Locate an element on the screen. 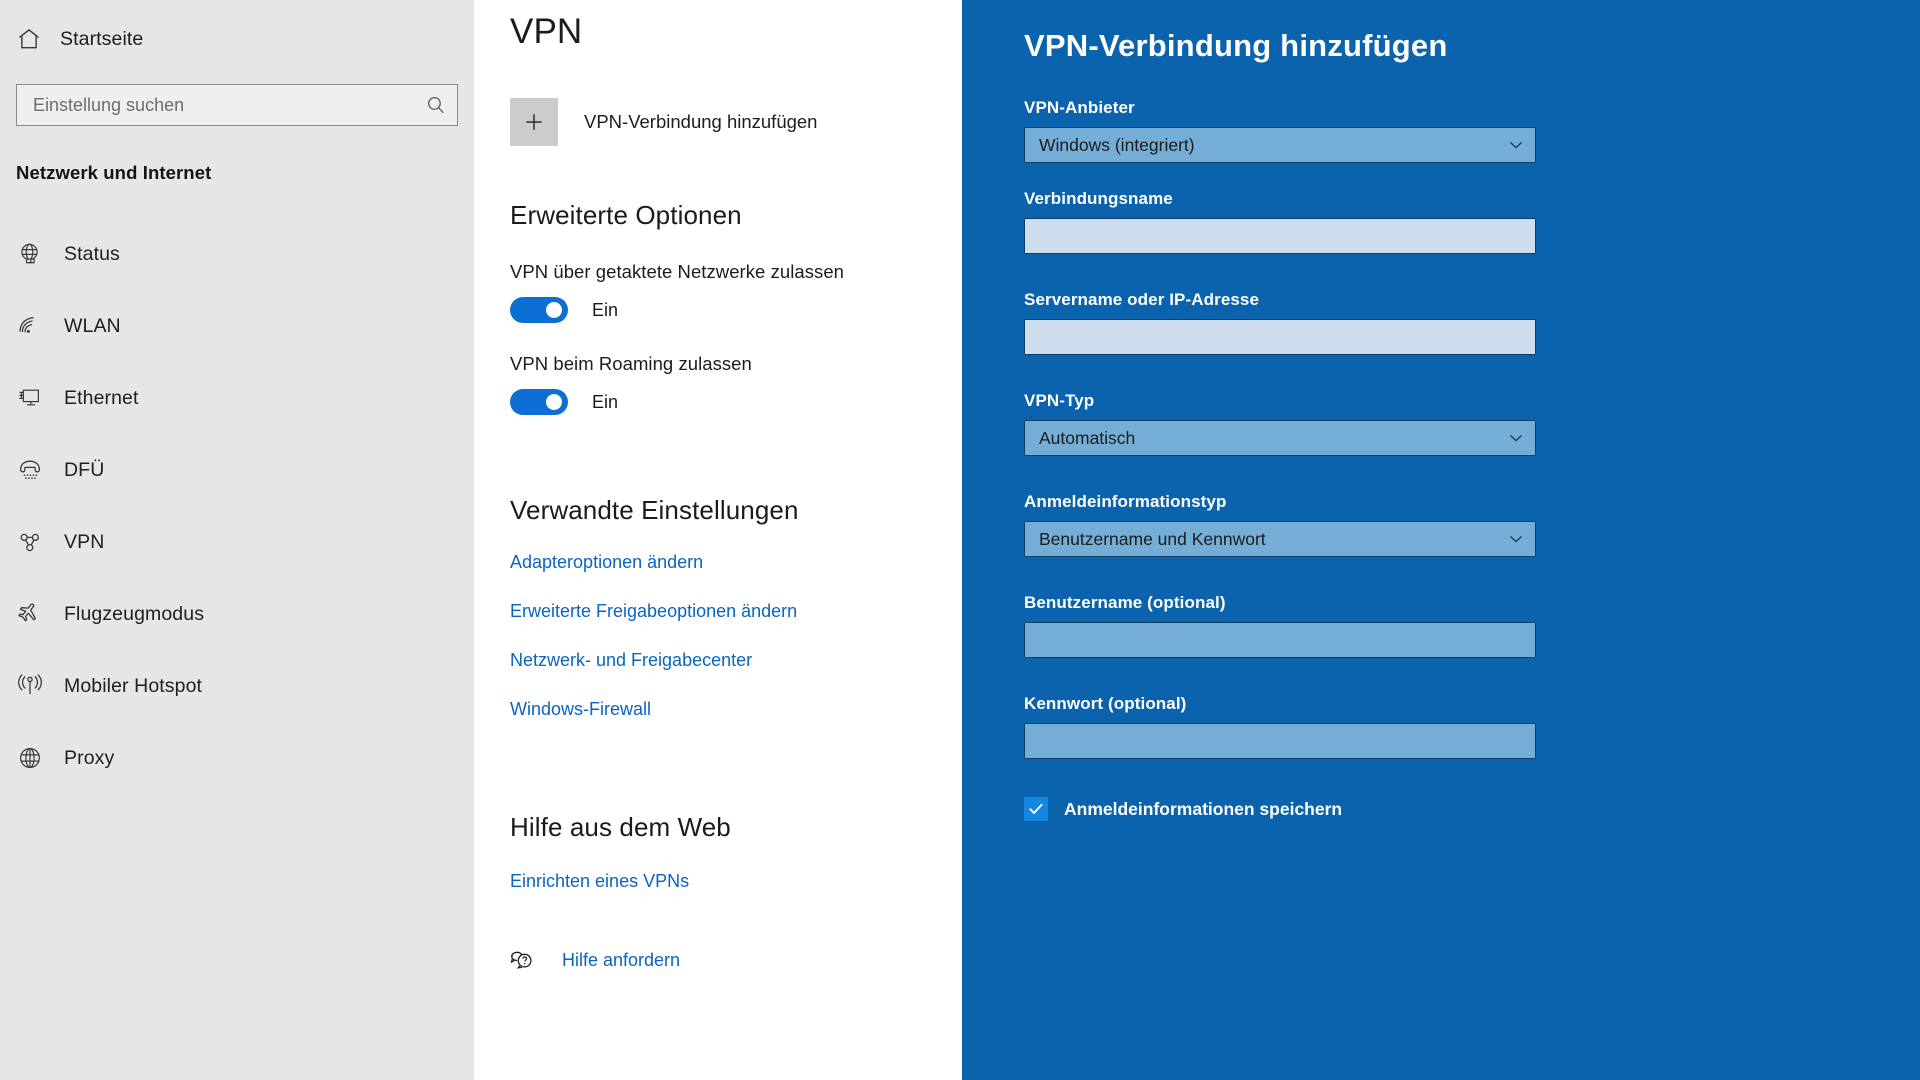 The width and height of the screenshot is (1920, 1080). field-server-name: Servername oder IP-Adresse is located at coordinates (1280, 322).